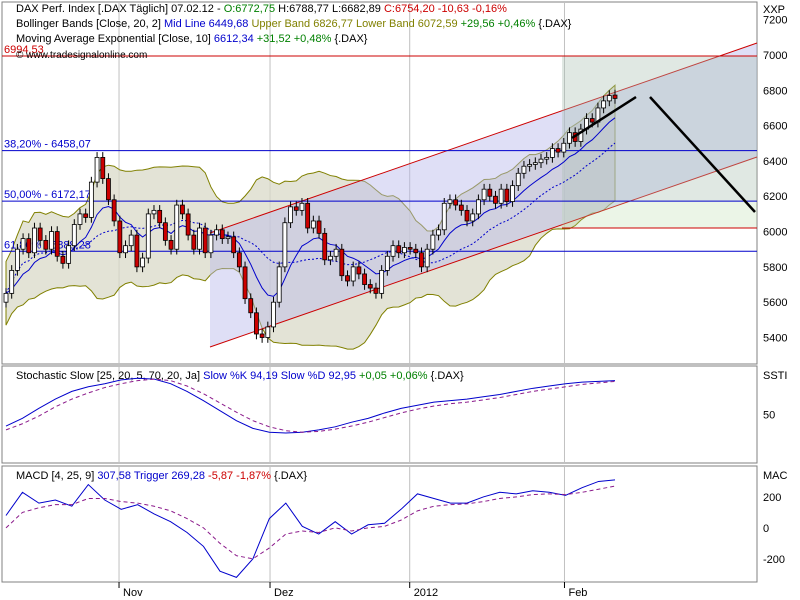 The width and height of the screenshot is (800, 600). What do you see at coordinates (577, 593) in the screenshot?
I see `x-tick-label: Feb` at bounding box center [577, 593].